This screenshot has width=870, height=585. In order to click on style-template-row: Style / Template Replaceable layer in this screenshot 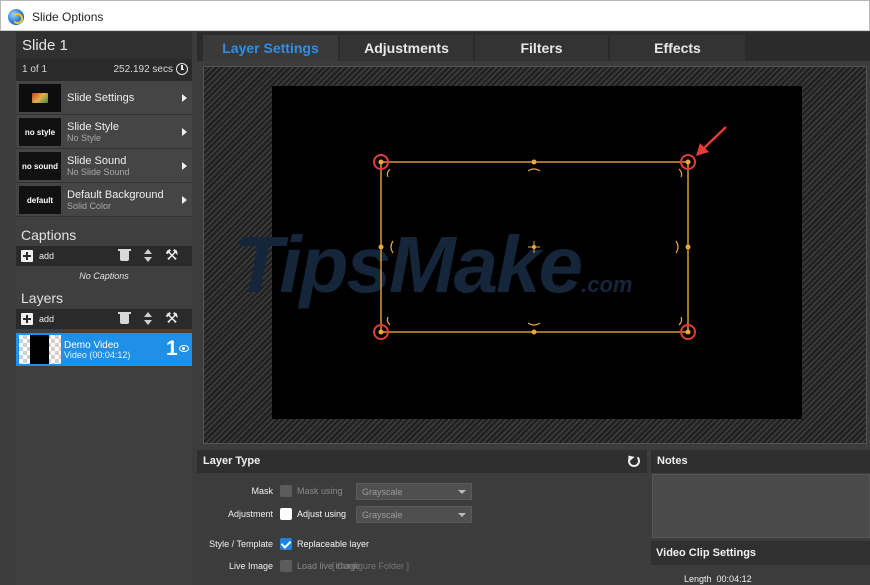, I will do `click(422, 545)`.